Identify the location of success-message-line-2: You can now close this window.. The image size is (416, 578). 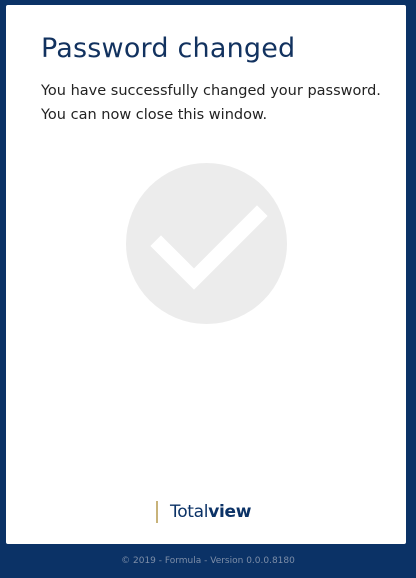
(154, 115).